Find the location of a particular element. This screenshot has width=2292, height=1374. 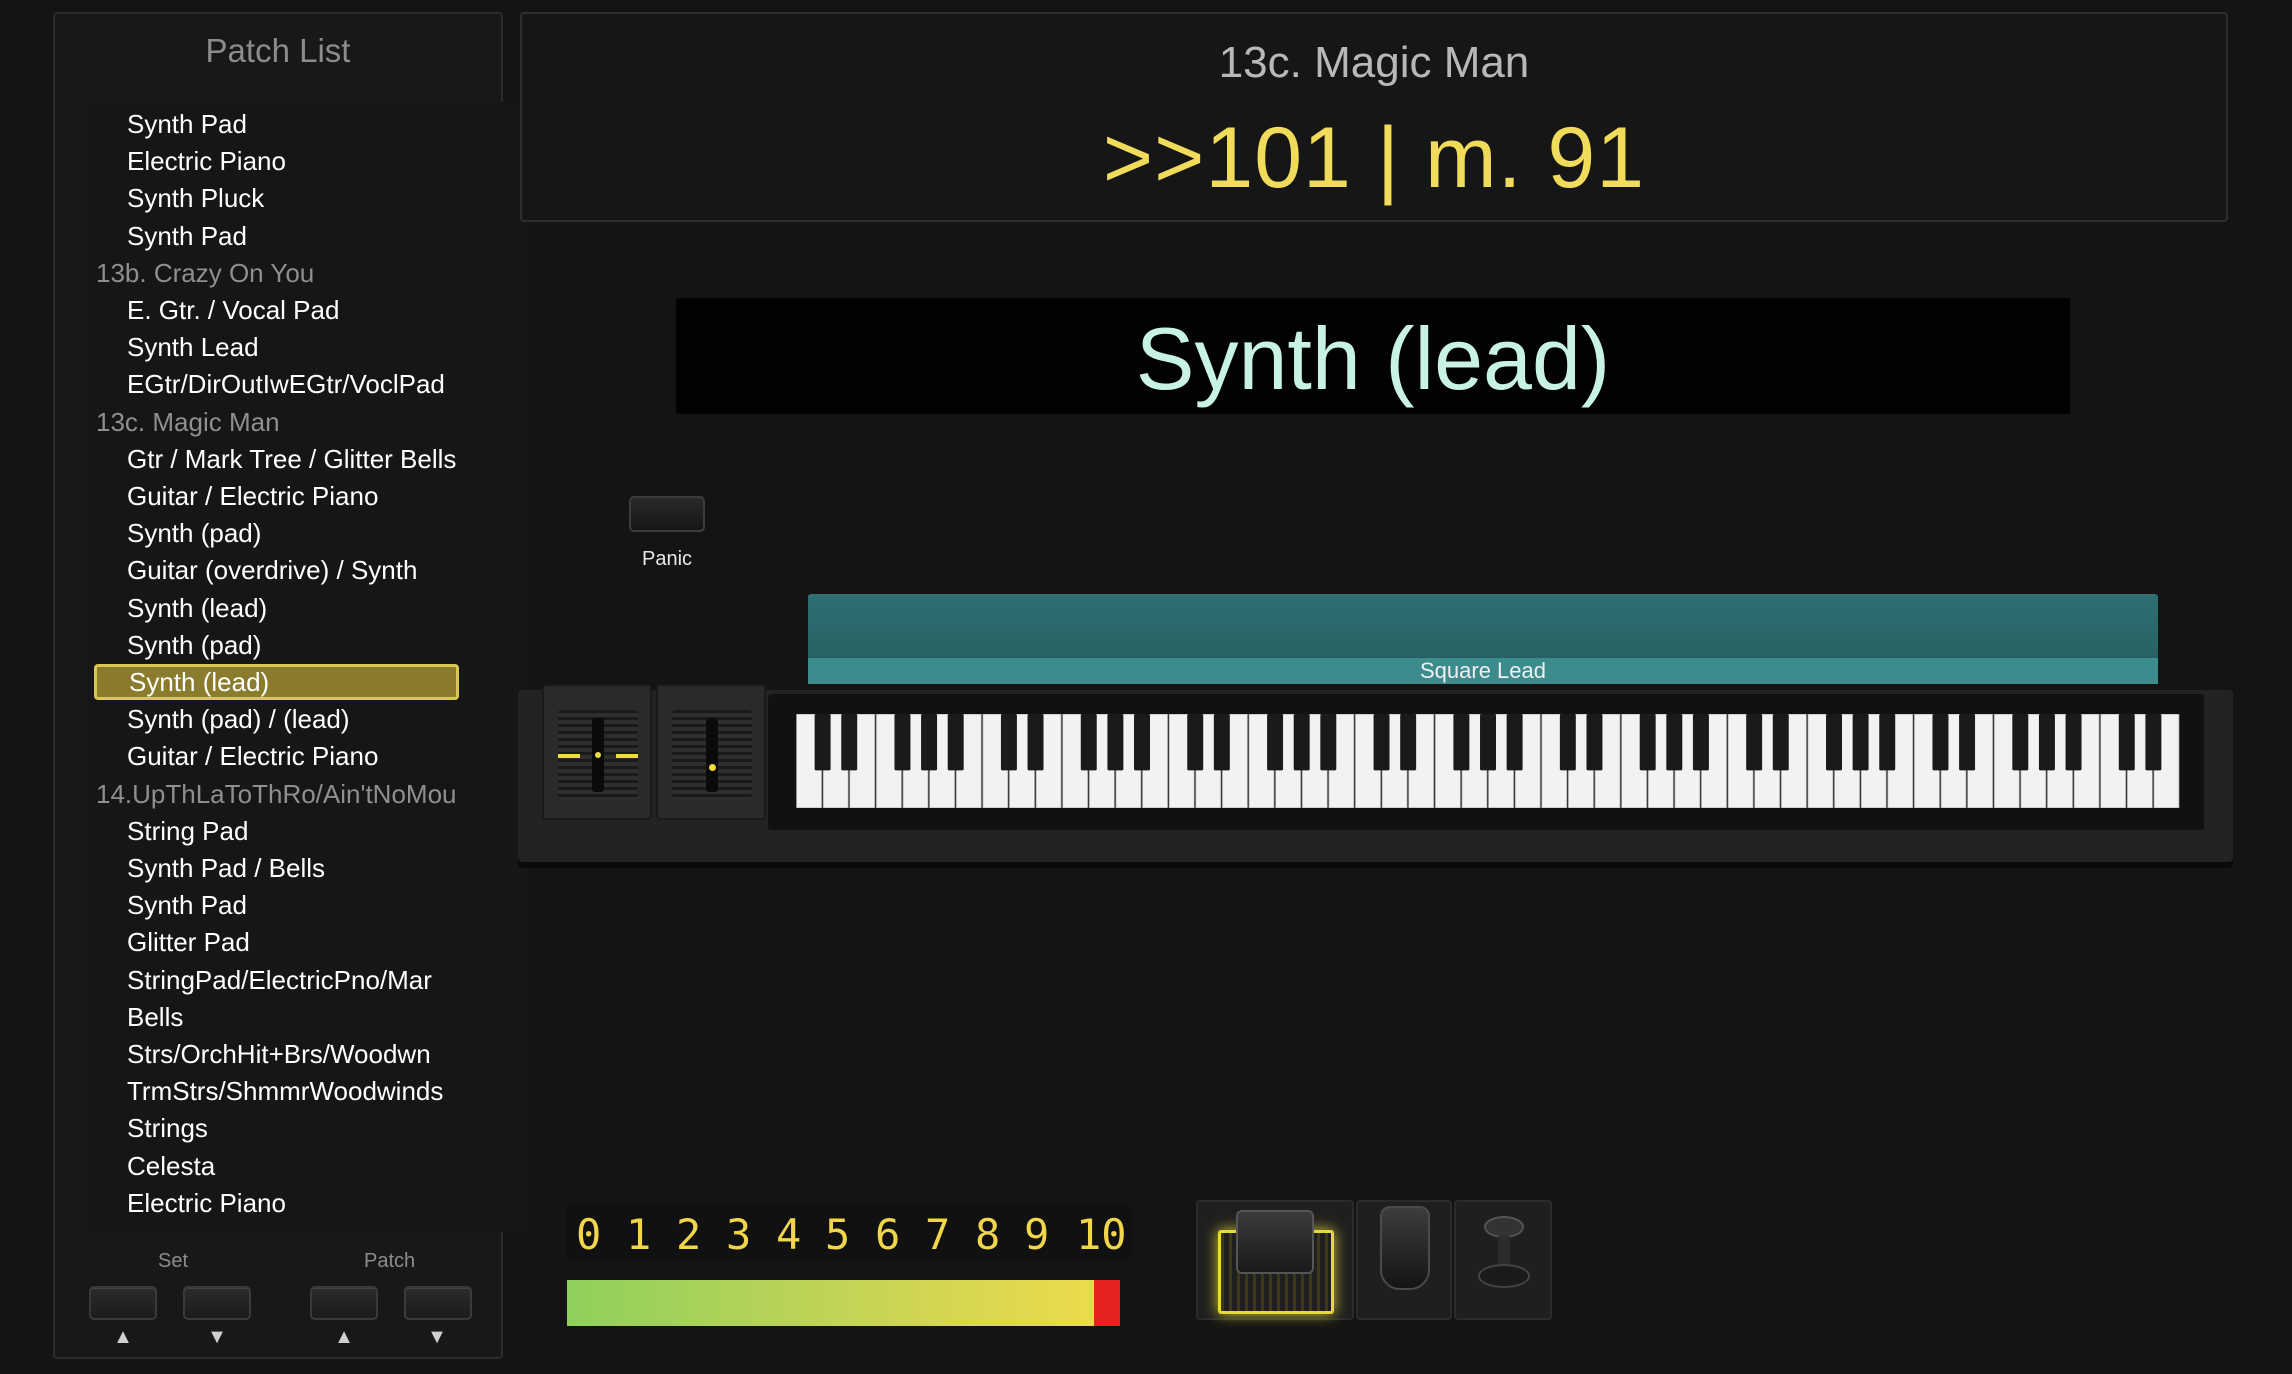

piano-keys is located at coordinates (1488, 761).